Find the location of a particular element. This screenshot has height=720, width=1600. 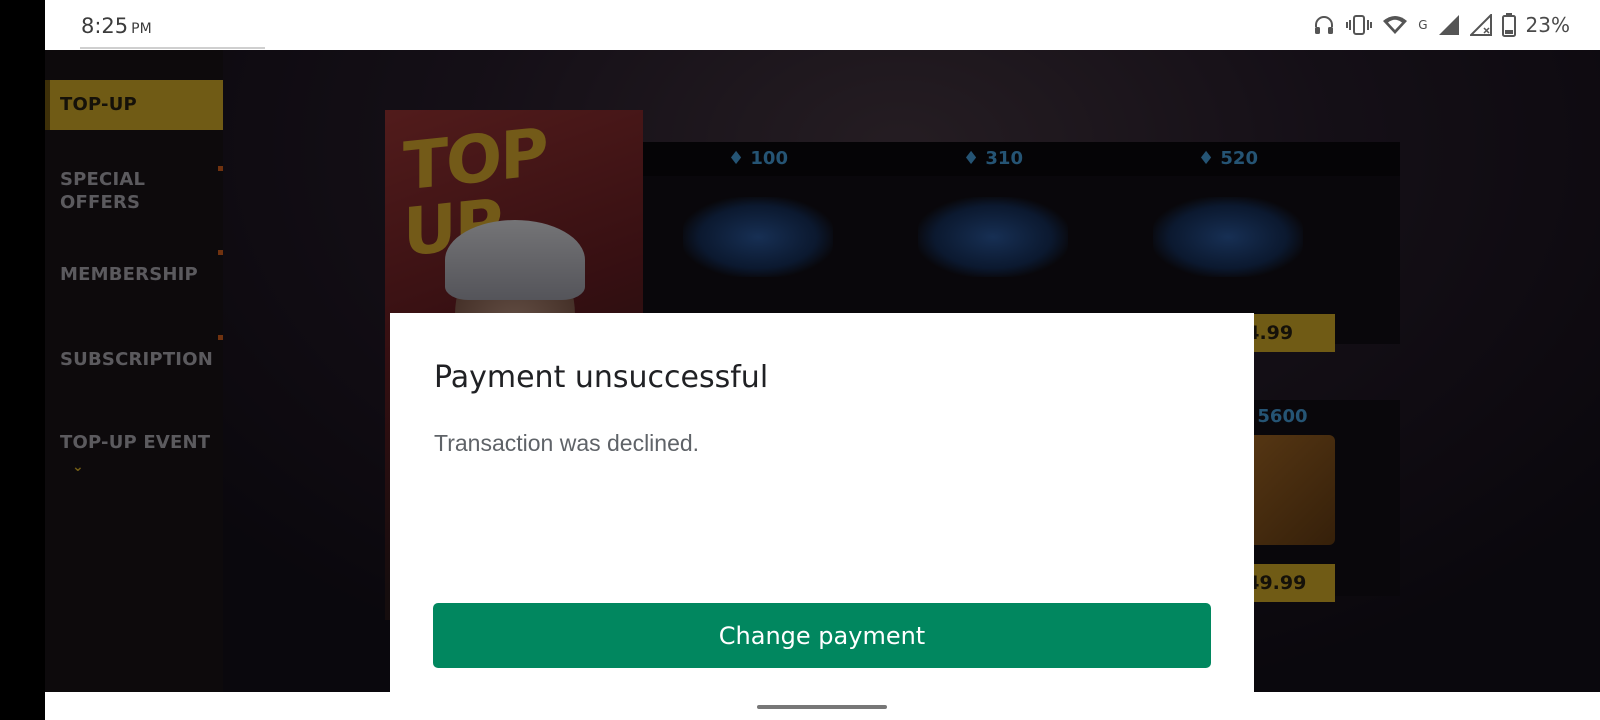

navigation-bar is located at coordinates (822, 706).